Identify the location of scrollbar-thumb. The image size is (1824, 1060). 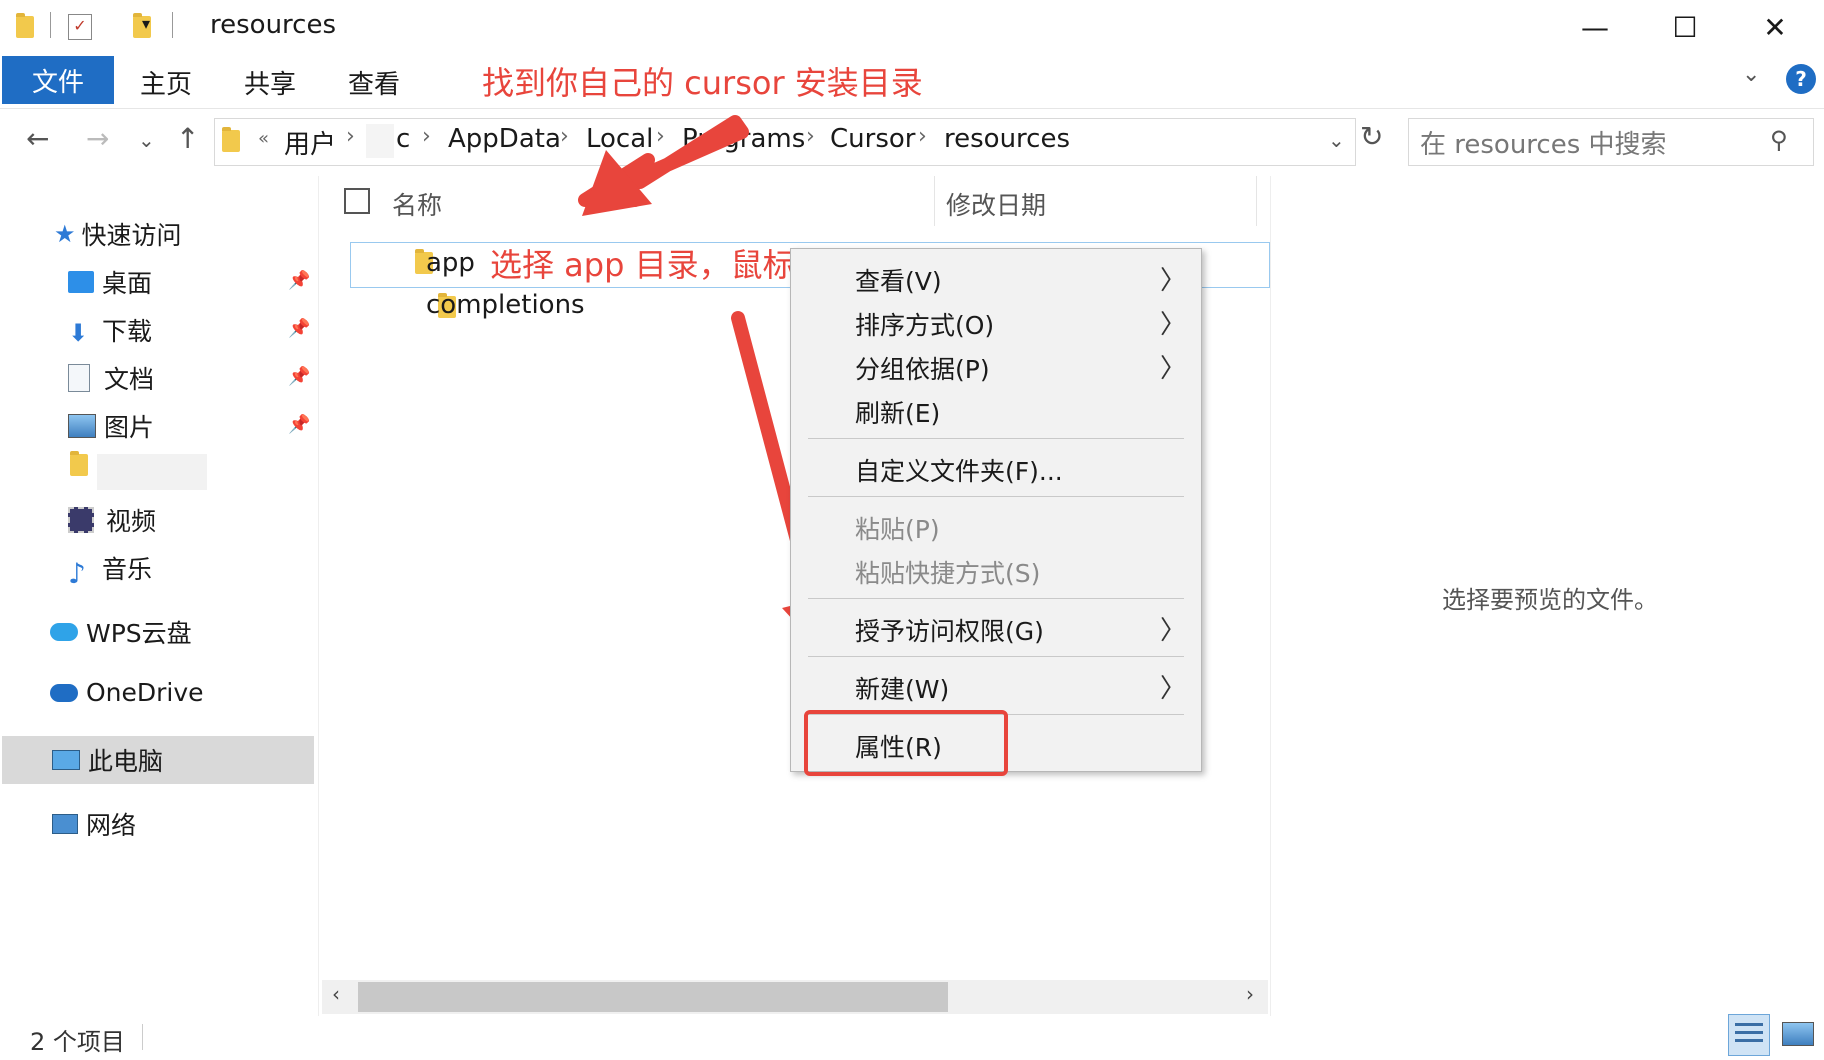
(653, 997).